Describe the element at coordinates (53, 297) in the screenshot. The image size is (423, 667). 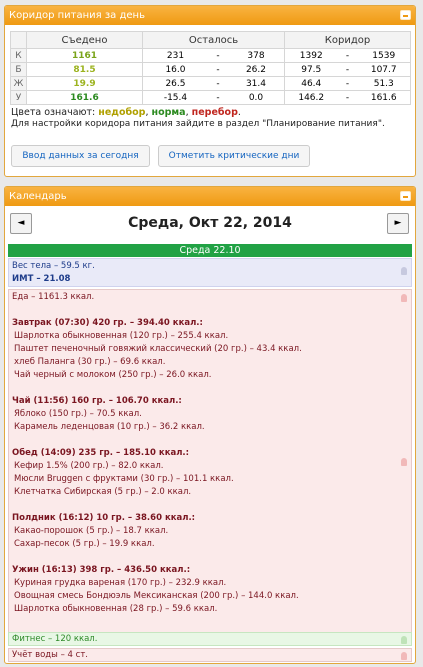
I see `food-total: Еда – 1161.3 ккал.` at that location.